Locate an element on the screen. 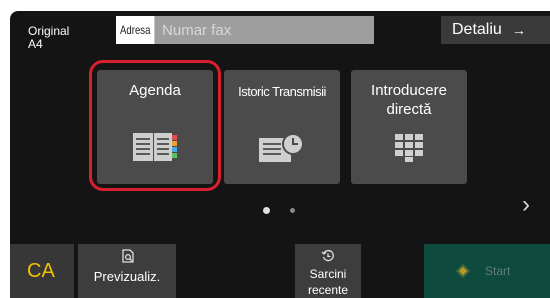  transmission-history-icon is located at coordinates (281, 147).